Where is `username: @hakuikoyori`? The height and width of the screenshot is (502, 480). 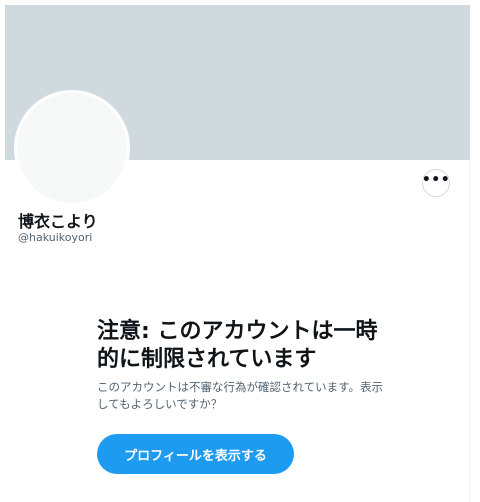 username: @hakuikoyori is located at coordinates (55, 237).